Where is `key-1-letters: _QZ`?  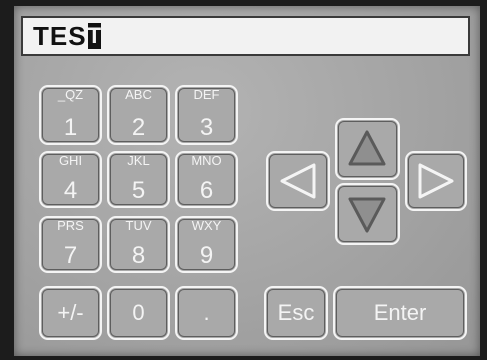
key-1-letters: _QZ is located at coordinates (70, 94).